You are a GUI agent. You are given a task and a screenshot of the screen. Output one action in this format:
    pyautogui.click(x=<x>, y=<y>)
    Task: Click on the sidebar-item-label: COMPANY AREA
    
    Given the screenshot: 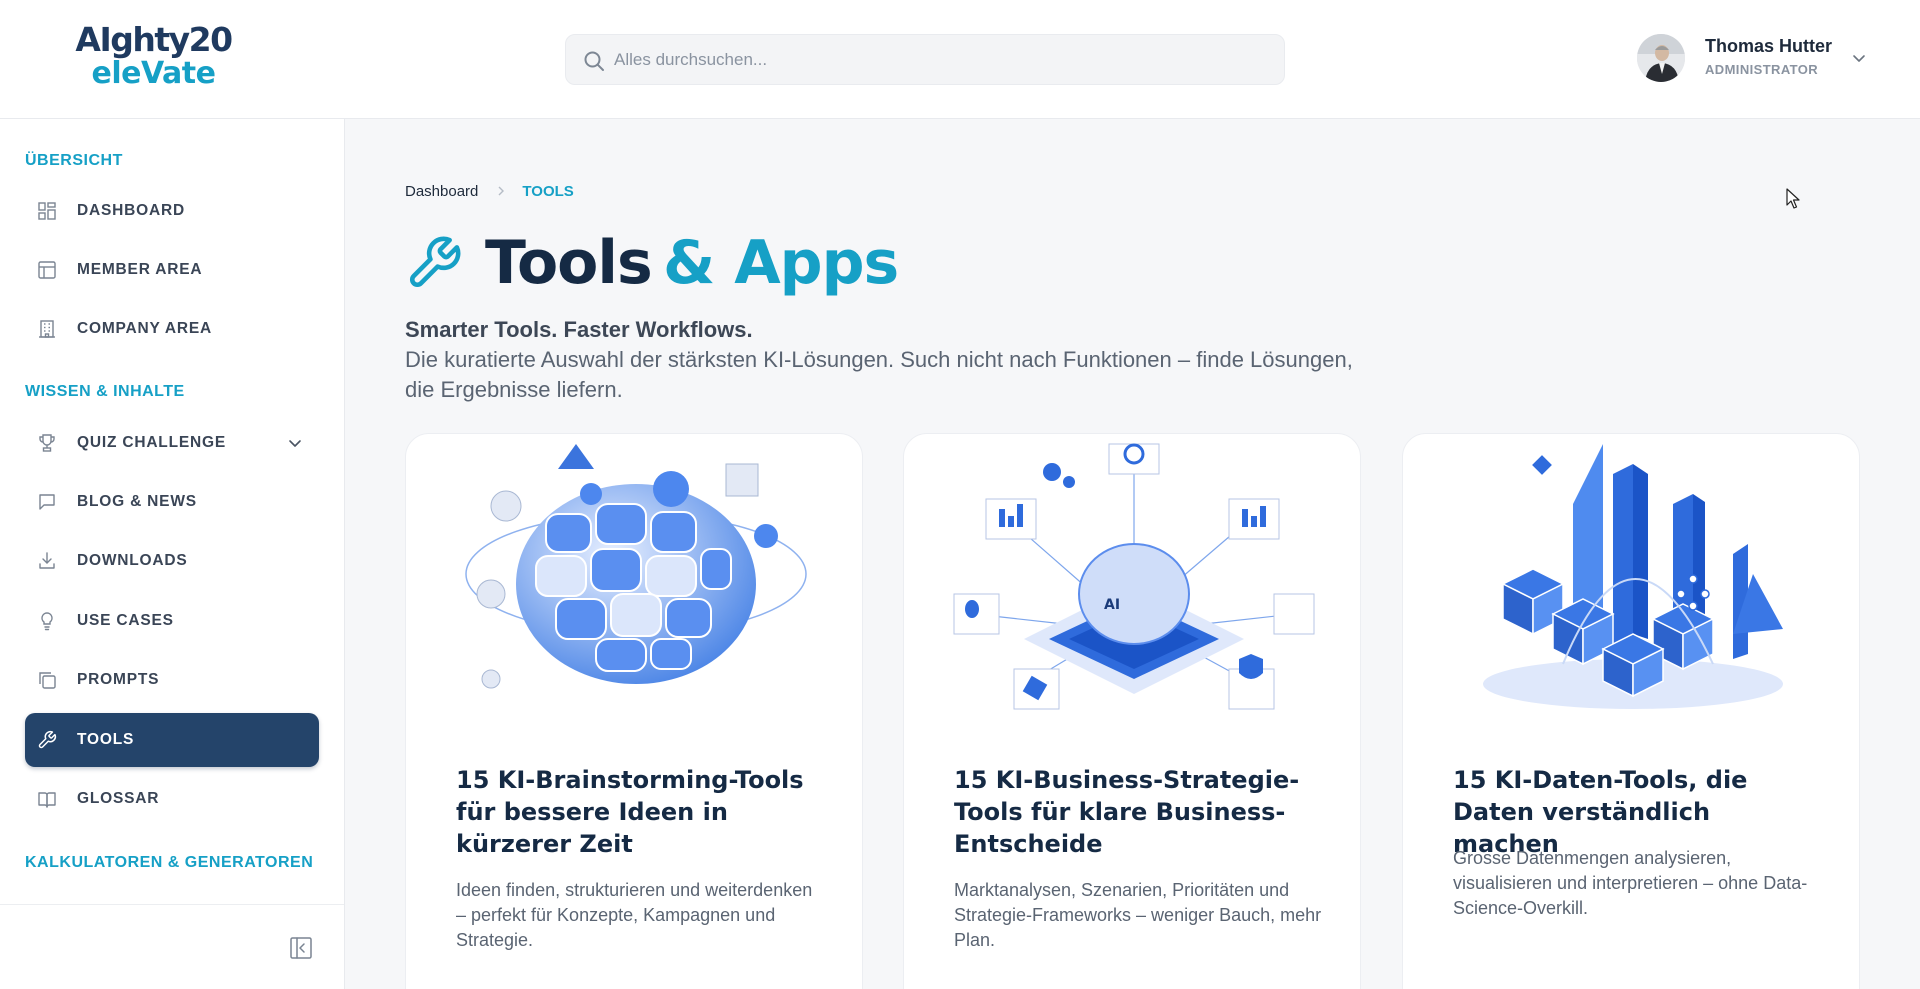 What is the action you would take?
    pyautogui.click(x=145, y=328)
    